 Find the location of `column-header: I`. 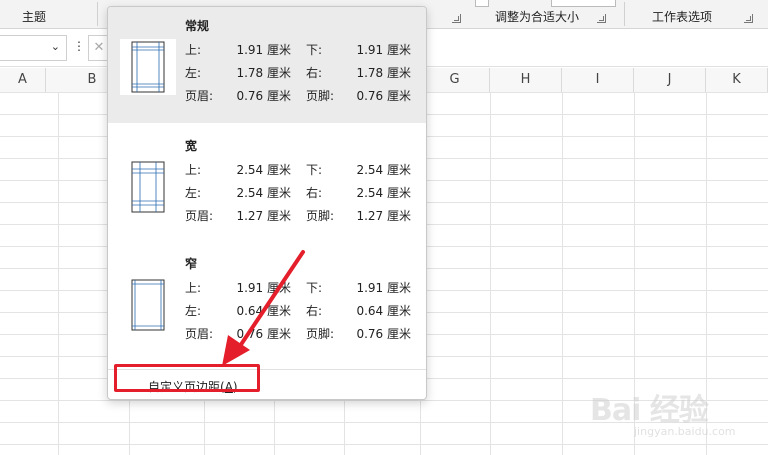

column-header: I is located at coordinates (598, 80).